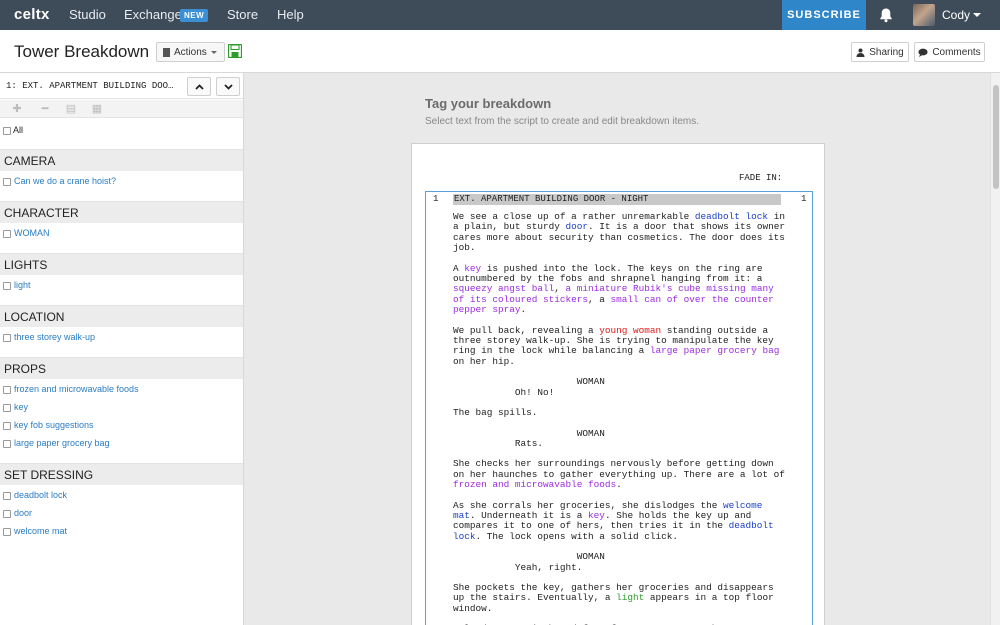 This screenshot has height=625, width=1000. What do you see at coordinates (886, 52) in the screenshot?
I see `sharing-label: Sharing` at bounding box center [886, 52].